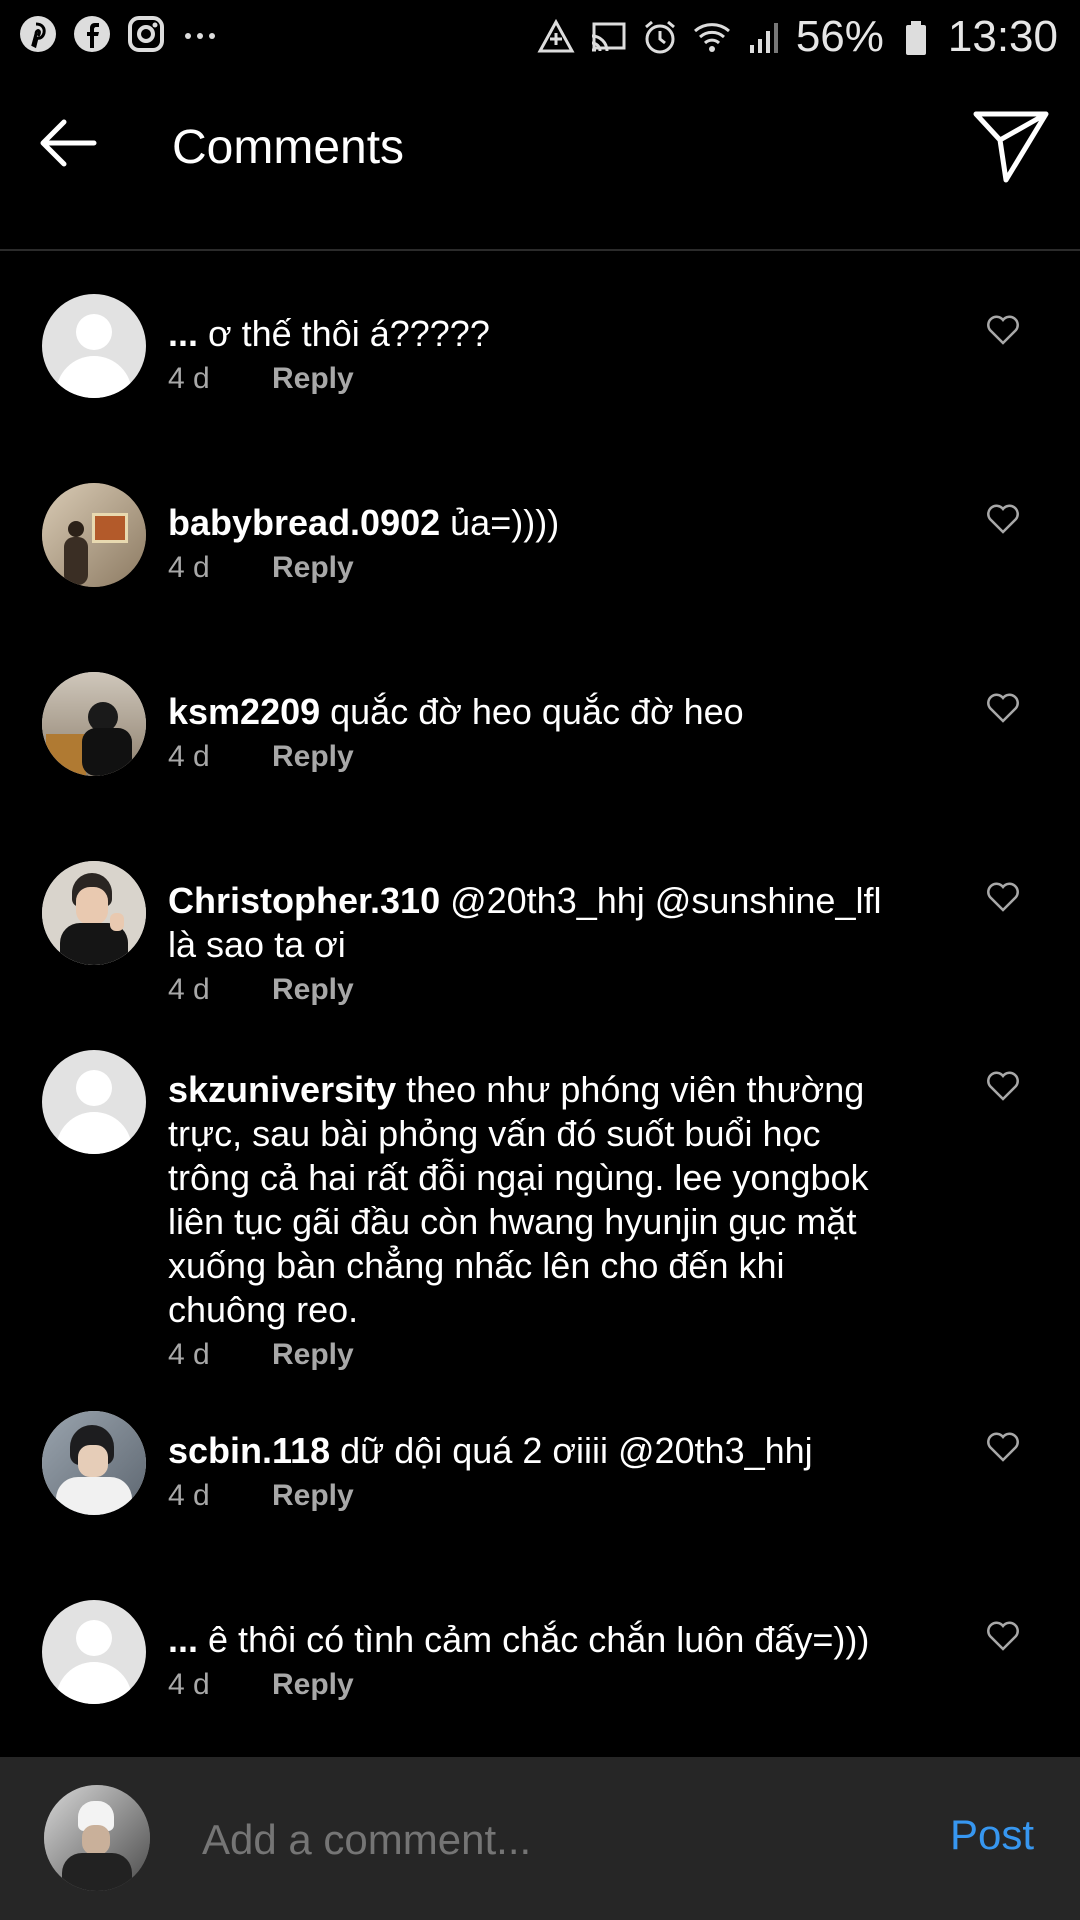 This screenshot has height=1920, width=1080. Describe the element at coordinates (92, 34) in the screenshot. I see `facebook-icon` at that location.